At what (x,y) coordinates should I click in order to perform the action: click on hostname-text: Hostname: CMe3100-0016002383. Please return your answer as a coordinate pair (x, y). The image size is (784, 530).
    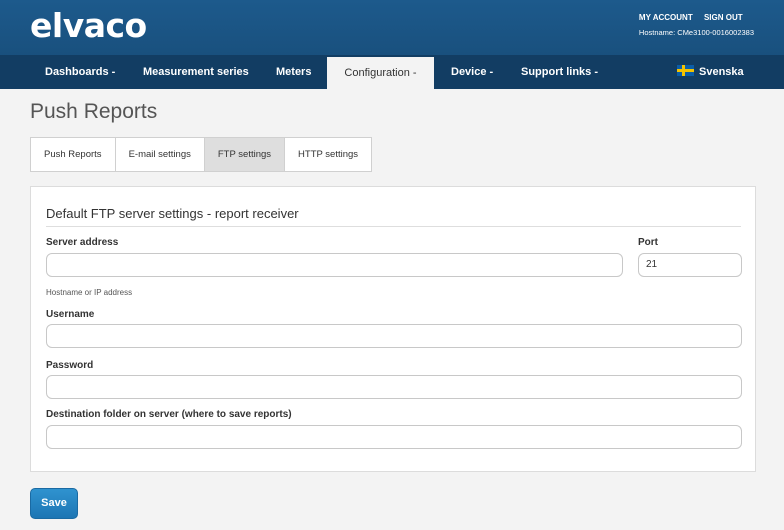
    Looking at the image, I should click on (696, 32).